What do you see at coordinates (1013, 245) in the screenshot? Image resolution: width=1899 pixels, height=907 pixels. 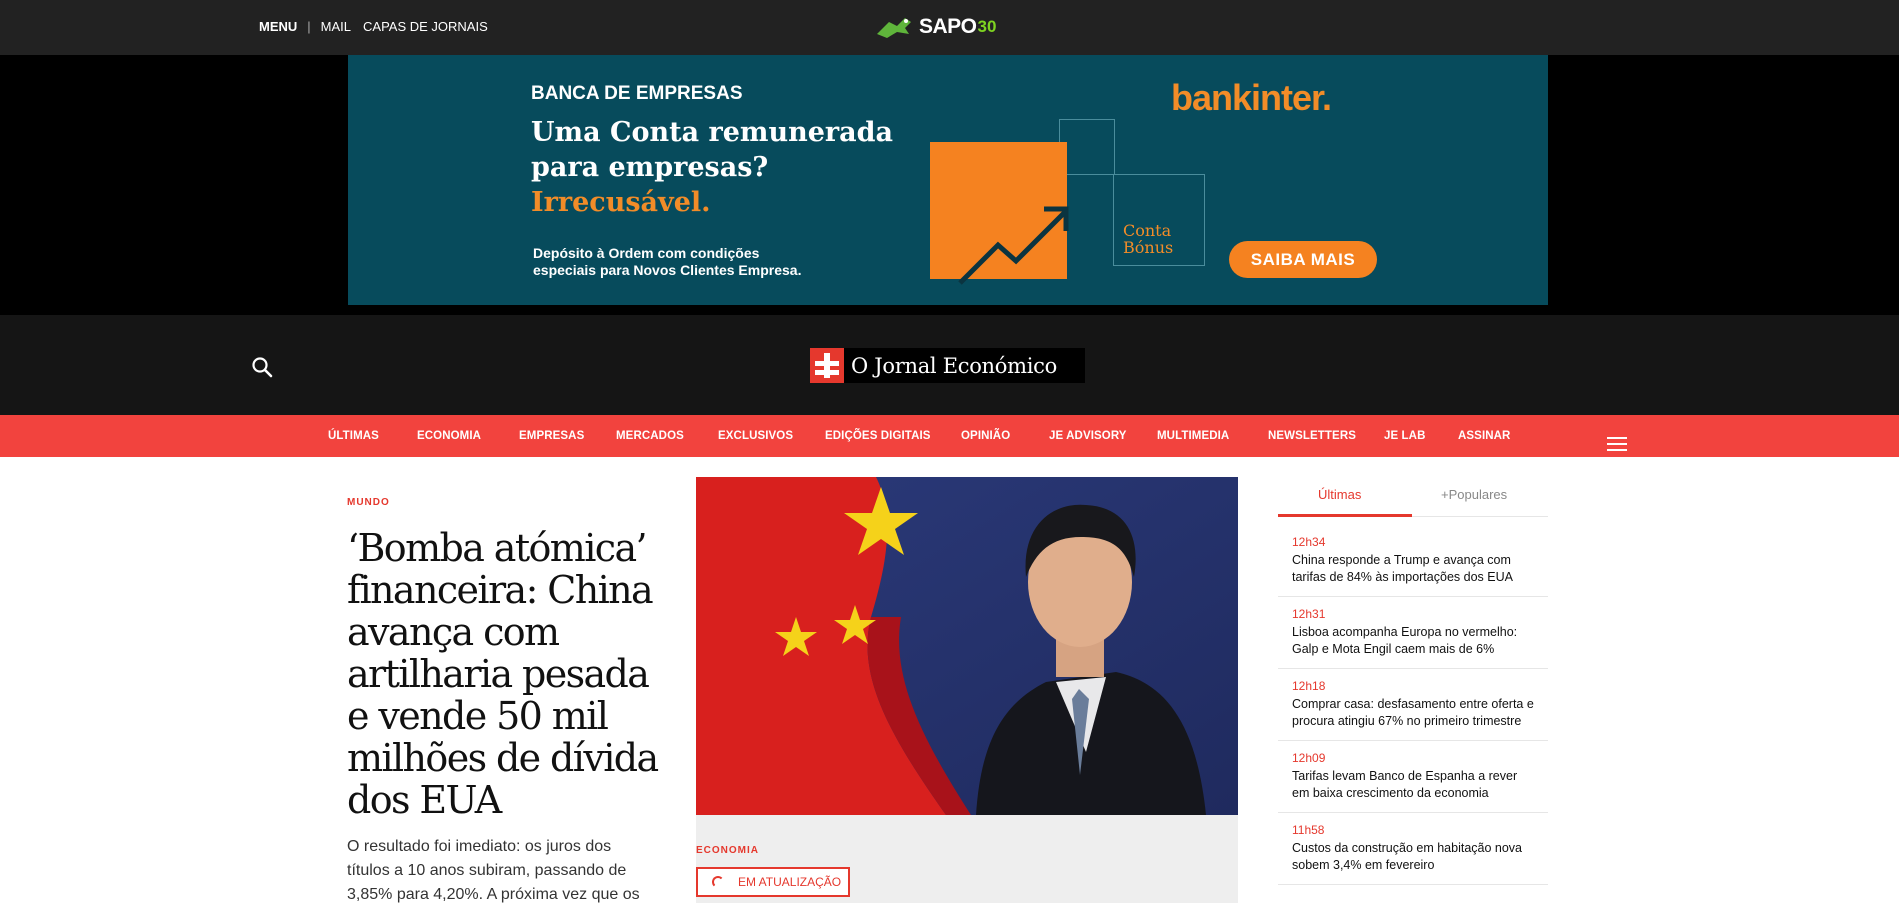 I see `growth-arrow-icon` at bounding box center [1013, 245].